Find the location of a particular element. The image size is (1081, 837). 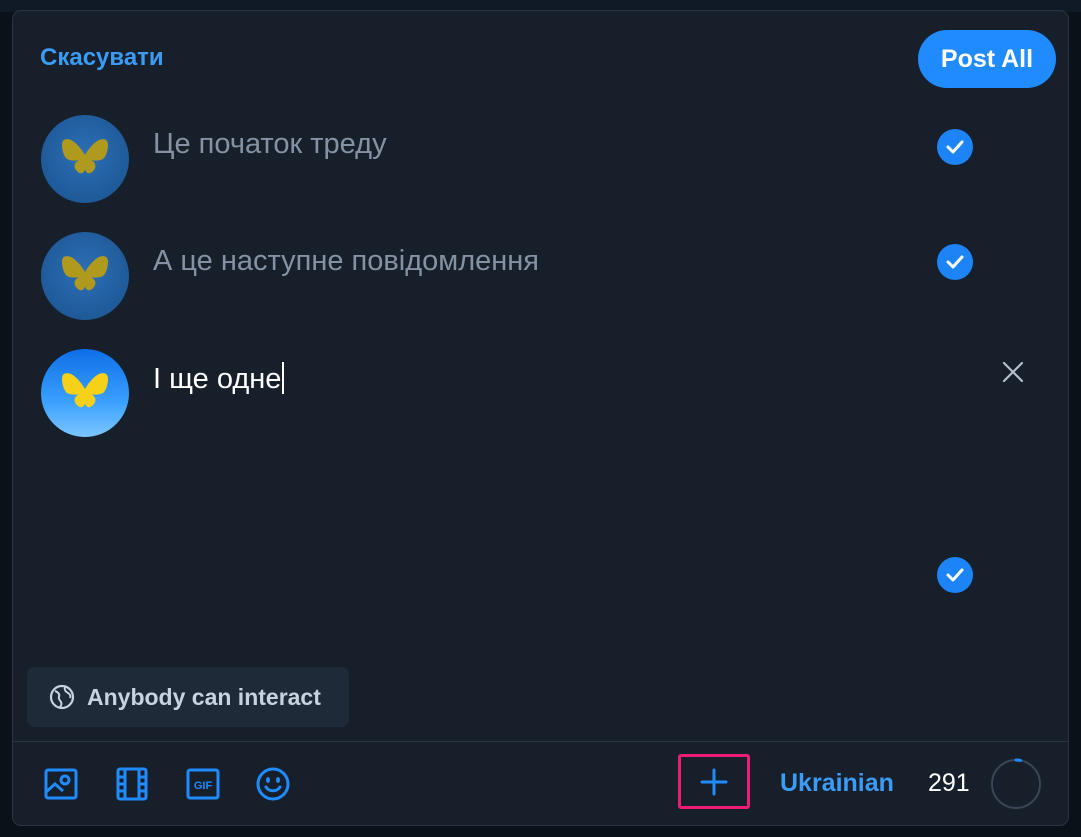

thread-post-2: А це наступне повідомлення is located at coordinates (541, 277).